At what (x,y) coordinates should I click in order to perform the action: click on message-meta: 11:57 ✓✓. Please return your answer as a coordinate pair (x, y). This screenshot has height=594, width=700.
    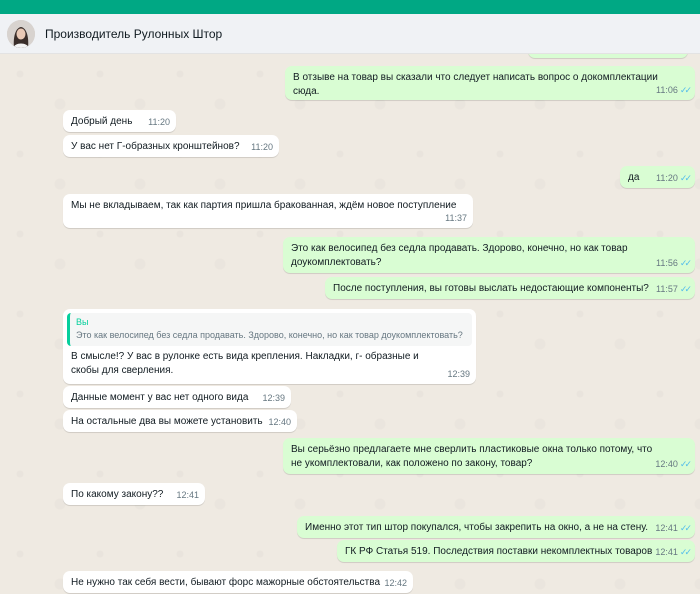
    Looking at the image, I should click on (674, 289).